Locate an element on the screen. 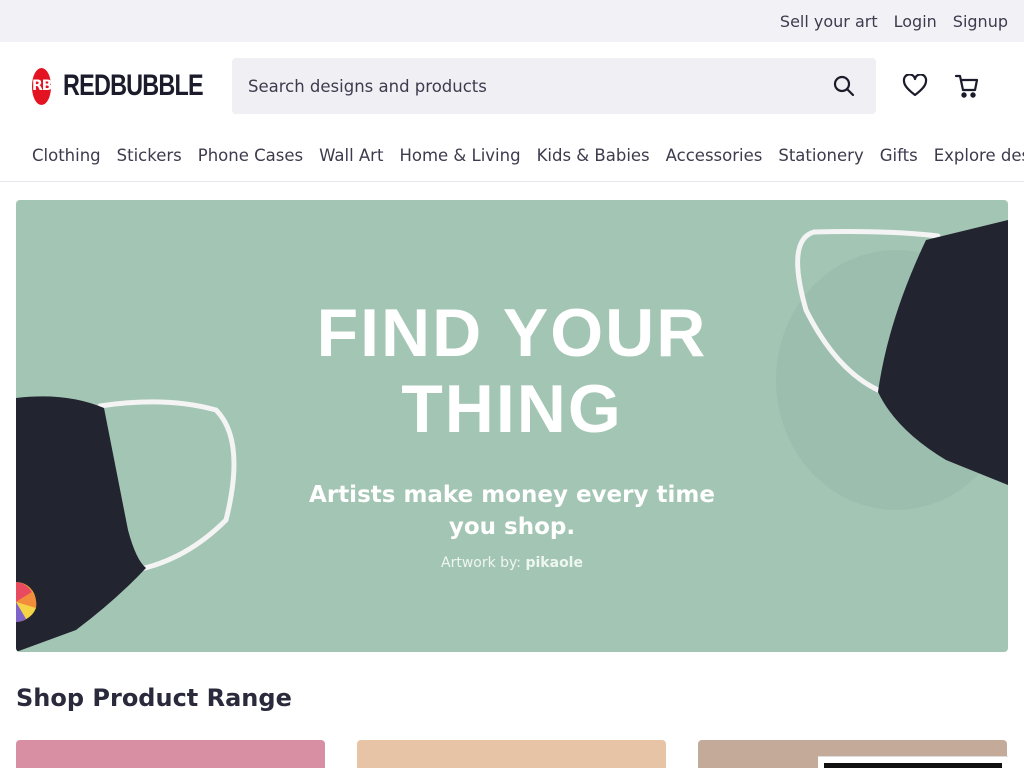 Image resolution: width=1024 pixels, height=768 pixels. nav-item-wall-art: Wall Art is located at coordinates (351, 155).